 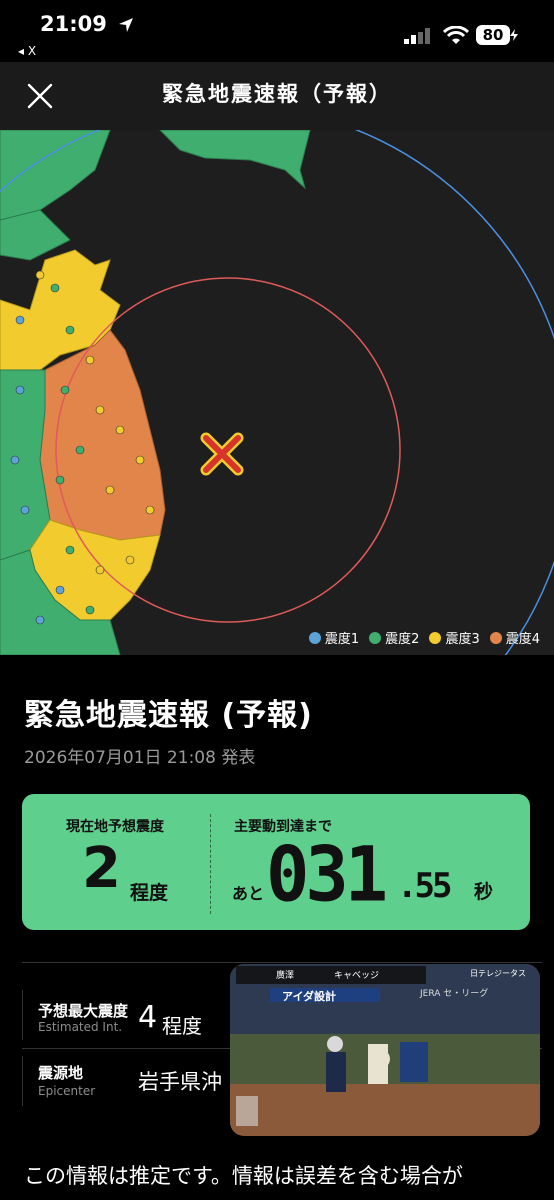 I want to click on picture-in-picture-video: アイダ設計 JERA セ・リーグ 廣澤 キャベッジ 日テレジータス, so click(x=385, y=1050).